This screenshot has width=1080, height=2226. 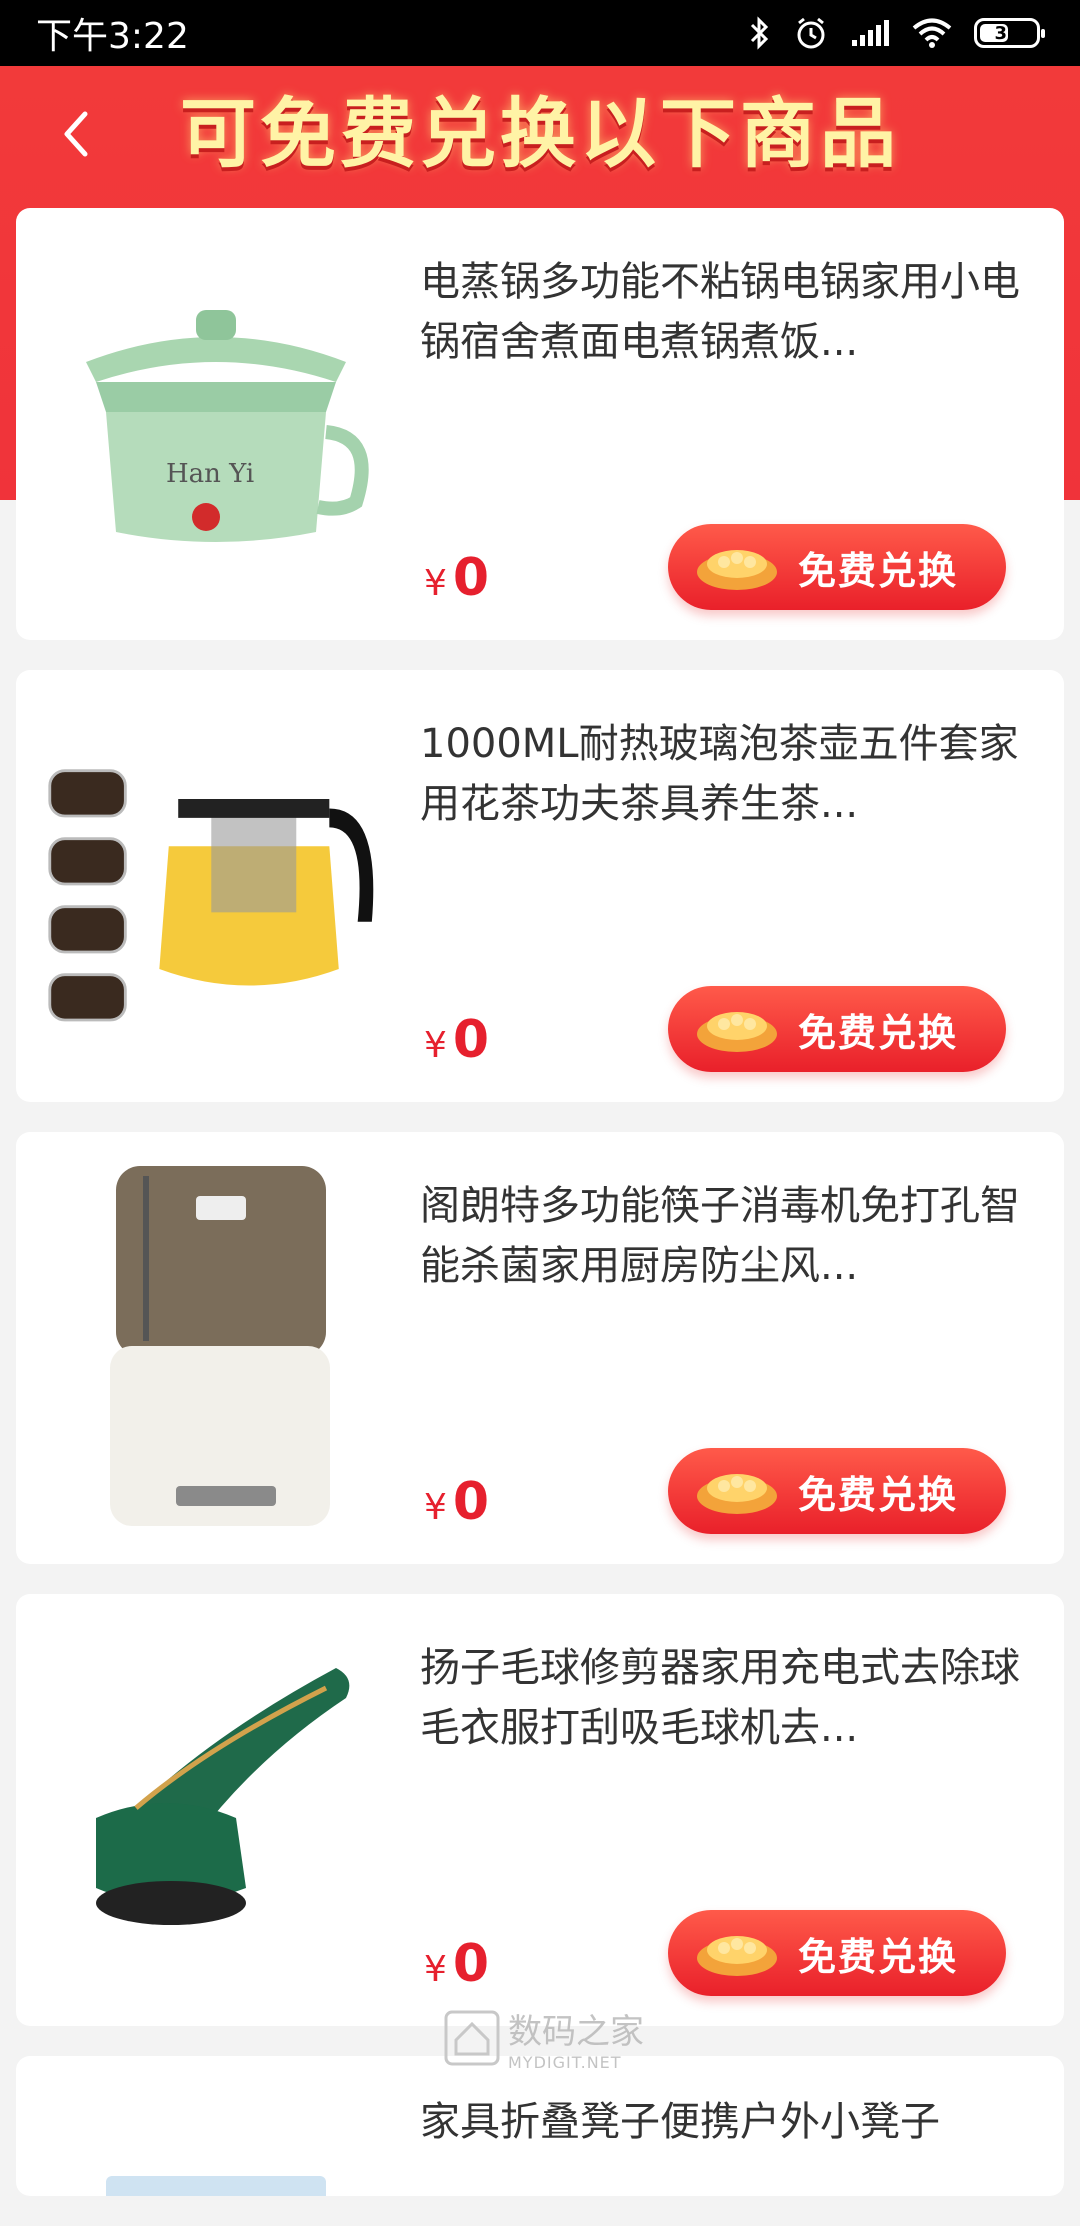 What do you see at coordinates (216, 2186) in the screenshot?
I see `stool-icon` at bounding box center [216, 2186].